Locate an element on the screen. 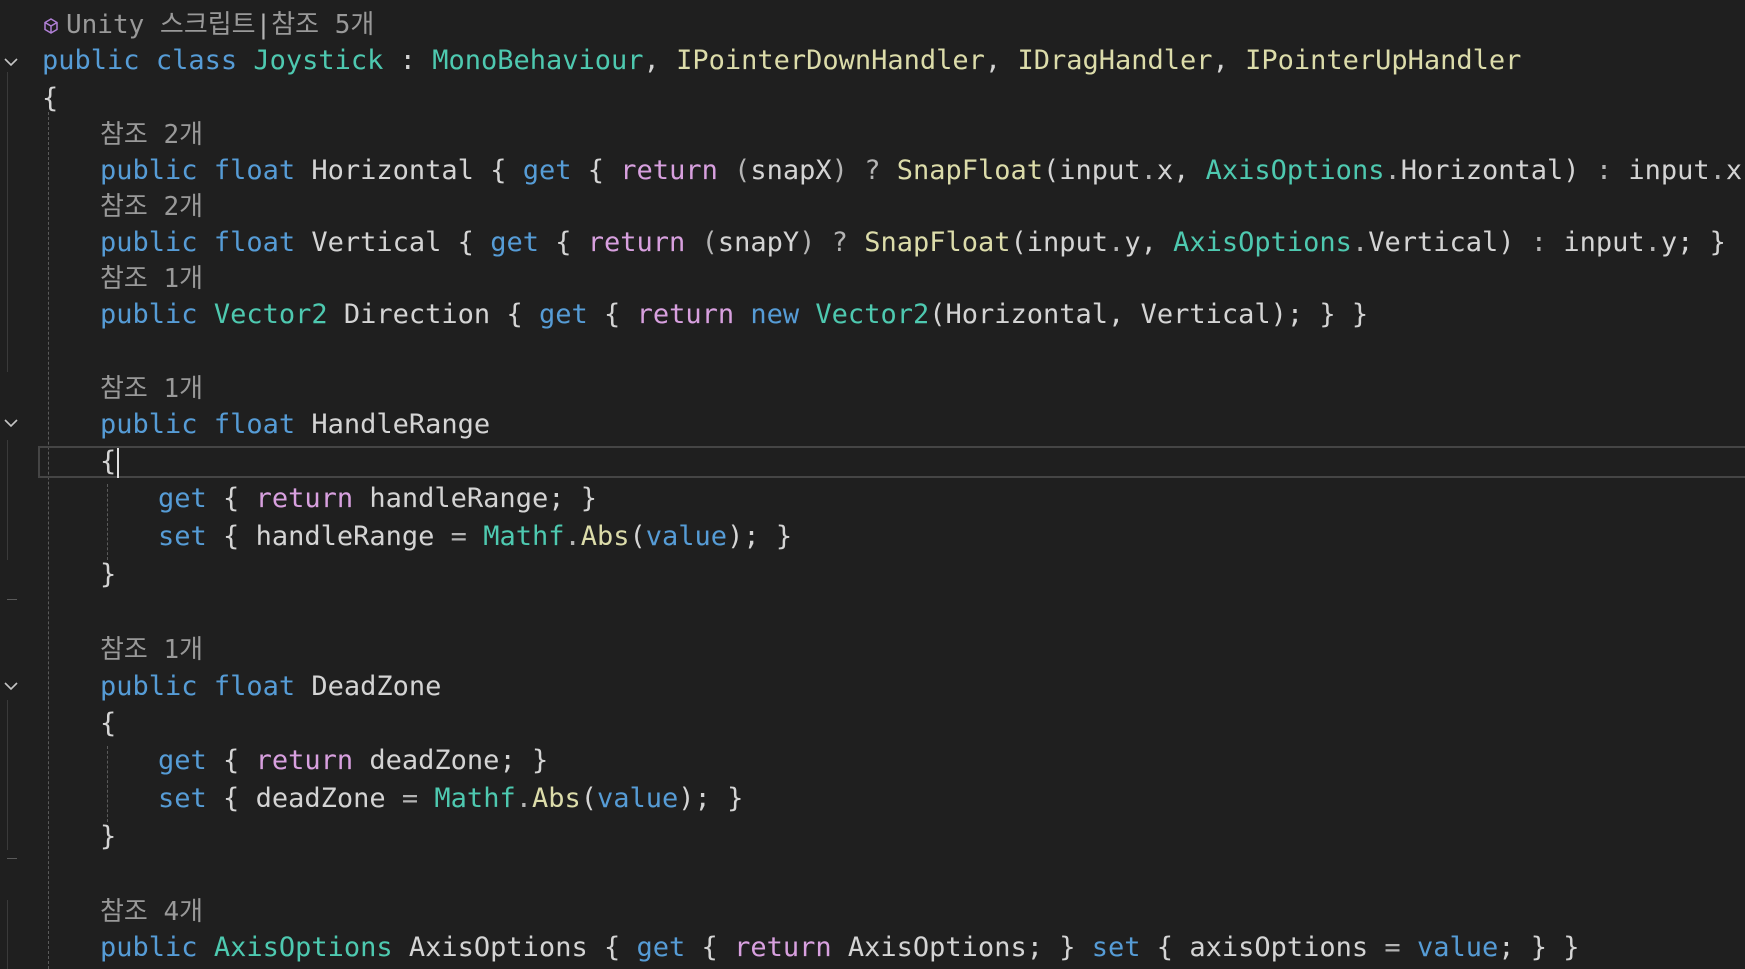 The height and width of the screenshot is (969, 1745). token-identifier: AxisOptions is located at coordinates (937, 947).